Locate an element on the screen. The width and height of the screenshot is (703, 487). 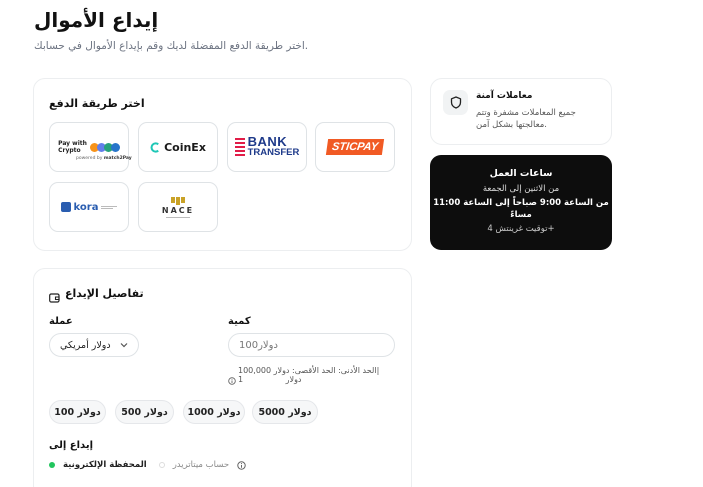
nace-emblem-icon is located at coordinates (177, 200).